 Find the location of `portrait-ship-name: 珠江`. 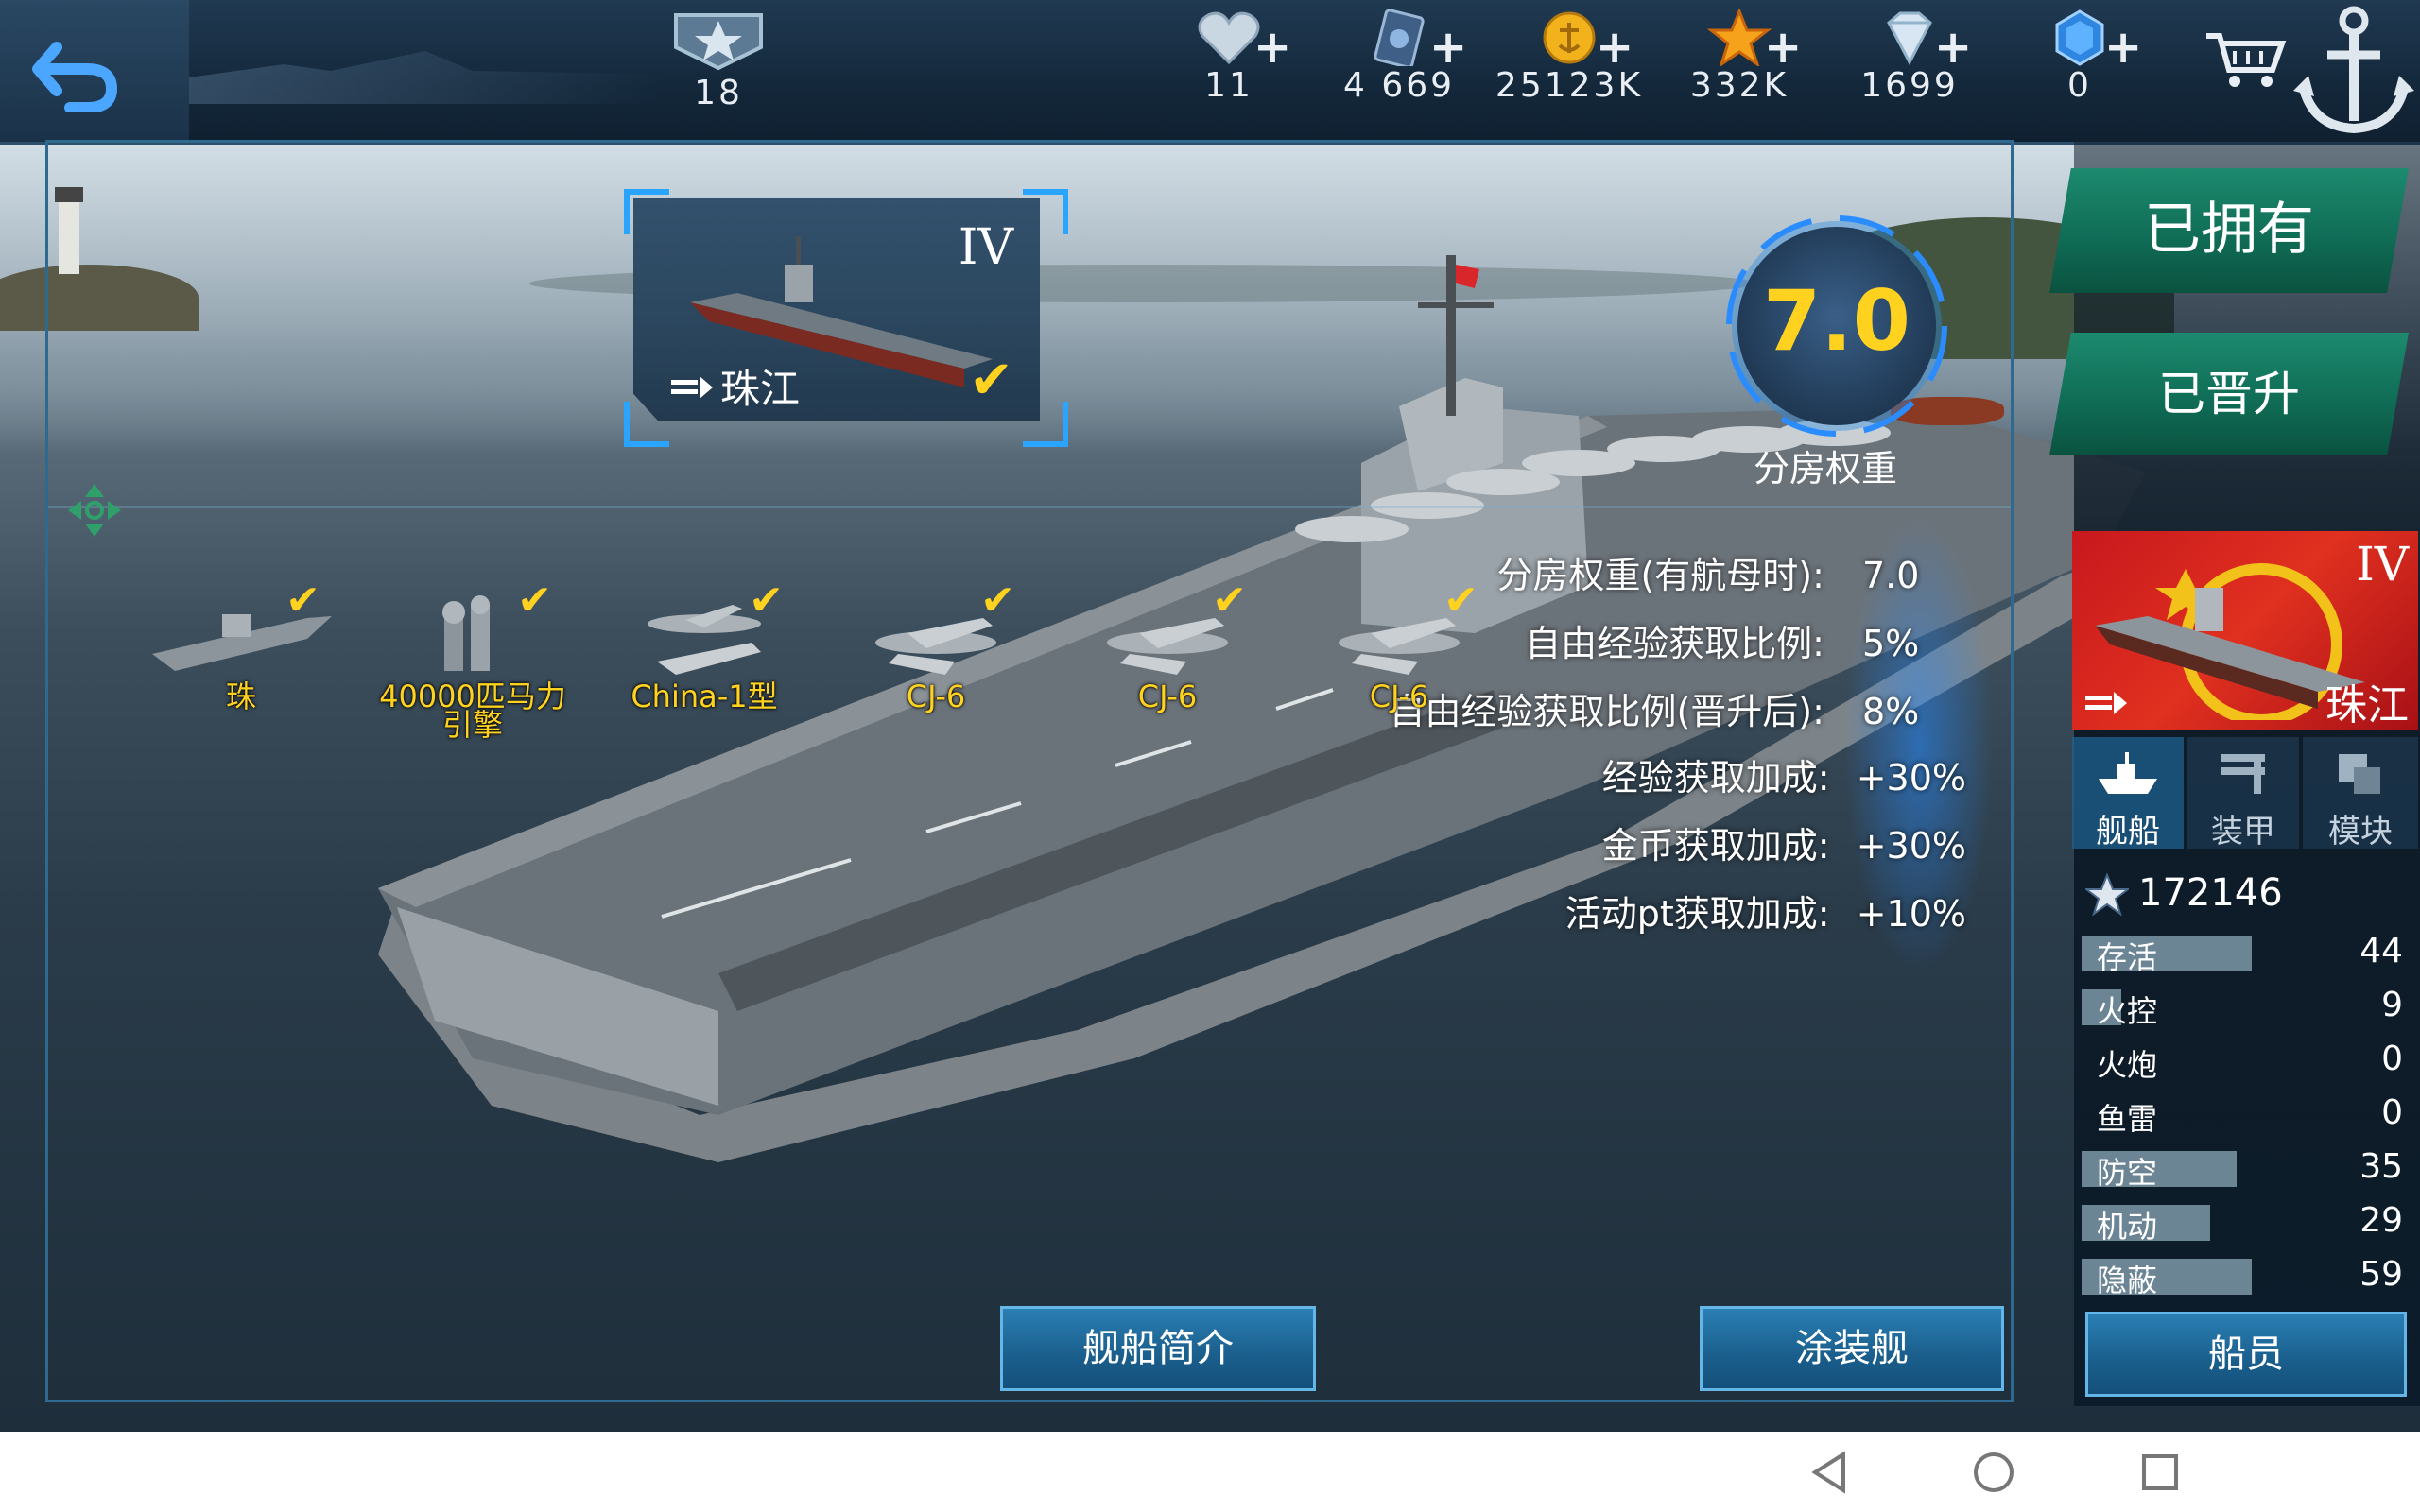

portrait-ship-name: 珠江 is located at coordinates (2367, 705).